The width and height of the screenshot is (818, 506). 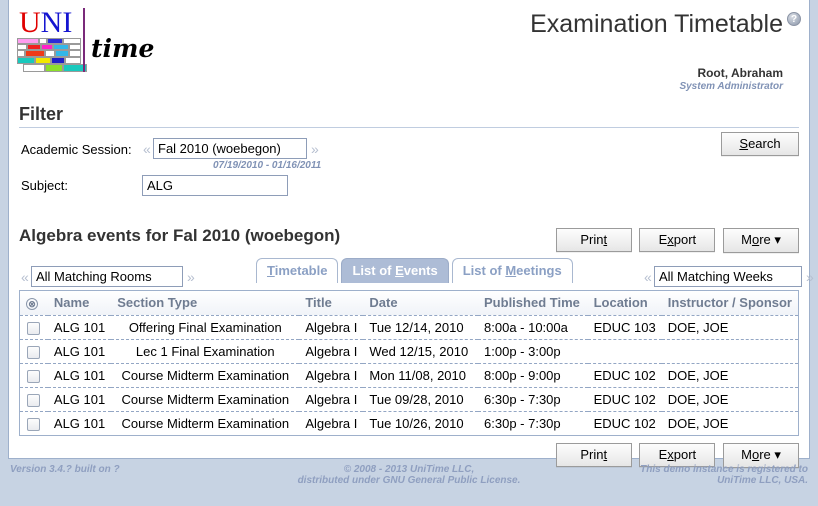 What do you see at coordinates (230, 148) in the screenshot?
I see `academic-session-input` at bounding box center [230, 148].